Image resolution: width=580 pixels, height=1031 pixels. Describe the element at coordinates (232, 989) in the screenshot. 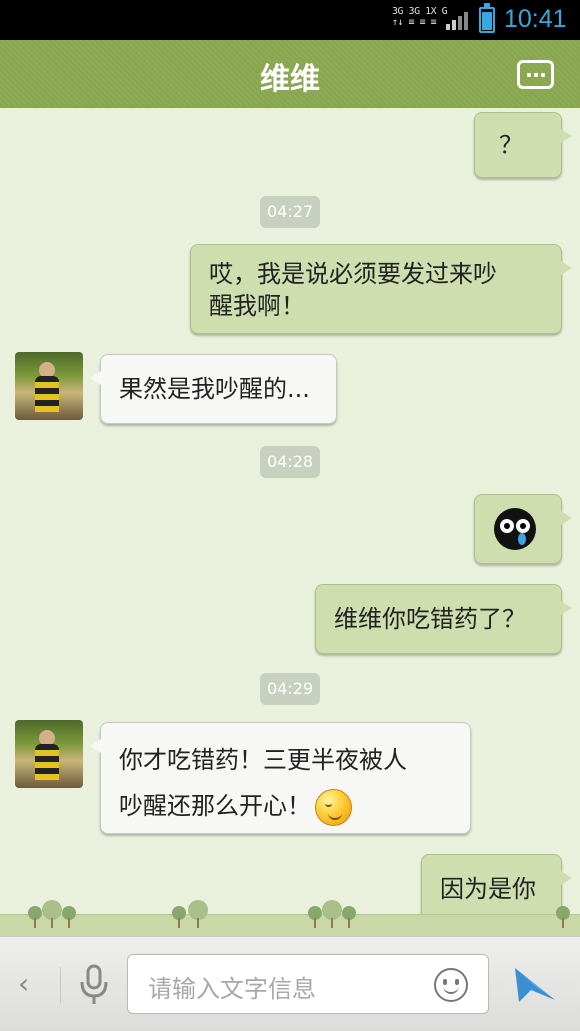

I see `input-placeholder: 请输入文字信息` at that location.